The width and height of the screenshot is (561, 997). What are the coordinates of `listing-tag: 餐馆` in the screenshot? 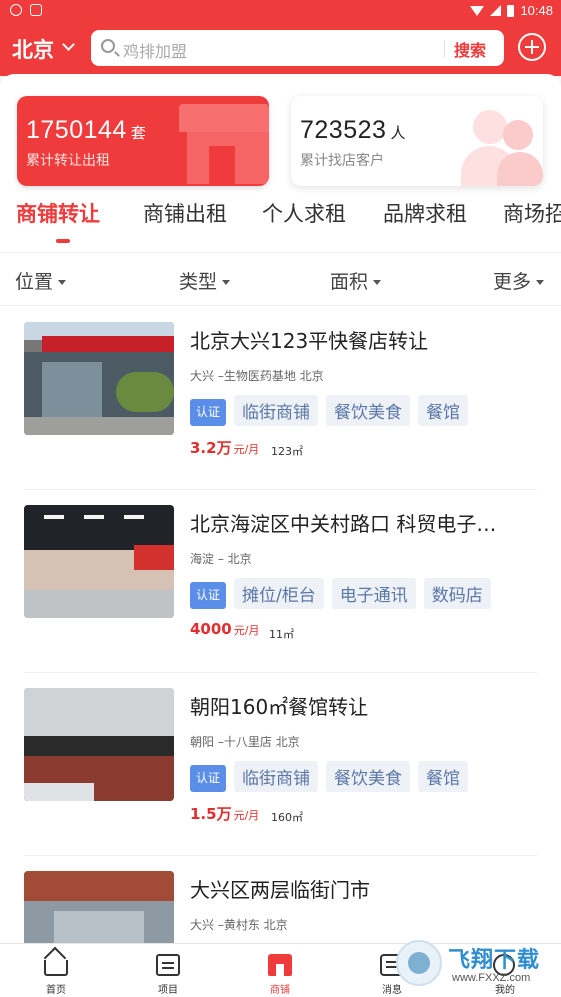 It's located at (443, 776).